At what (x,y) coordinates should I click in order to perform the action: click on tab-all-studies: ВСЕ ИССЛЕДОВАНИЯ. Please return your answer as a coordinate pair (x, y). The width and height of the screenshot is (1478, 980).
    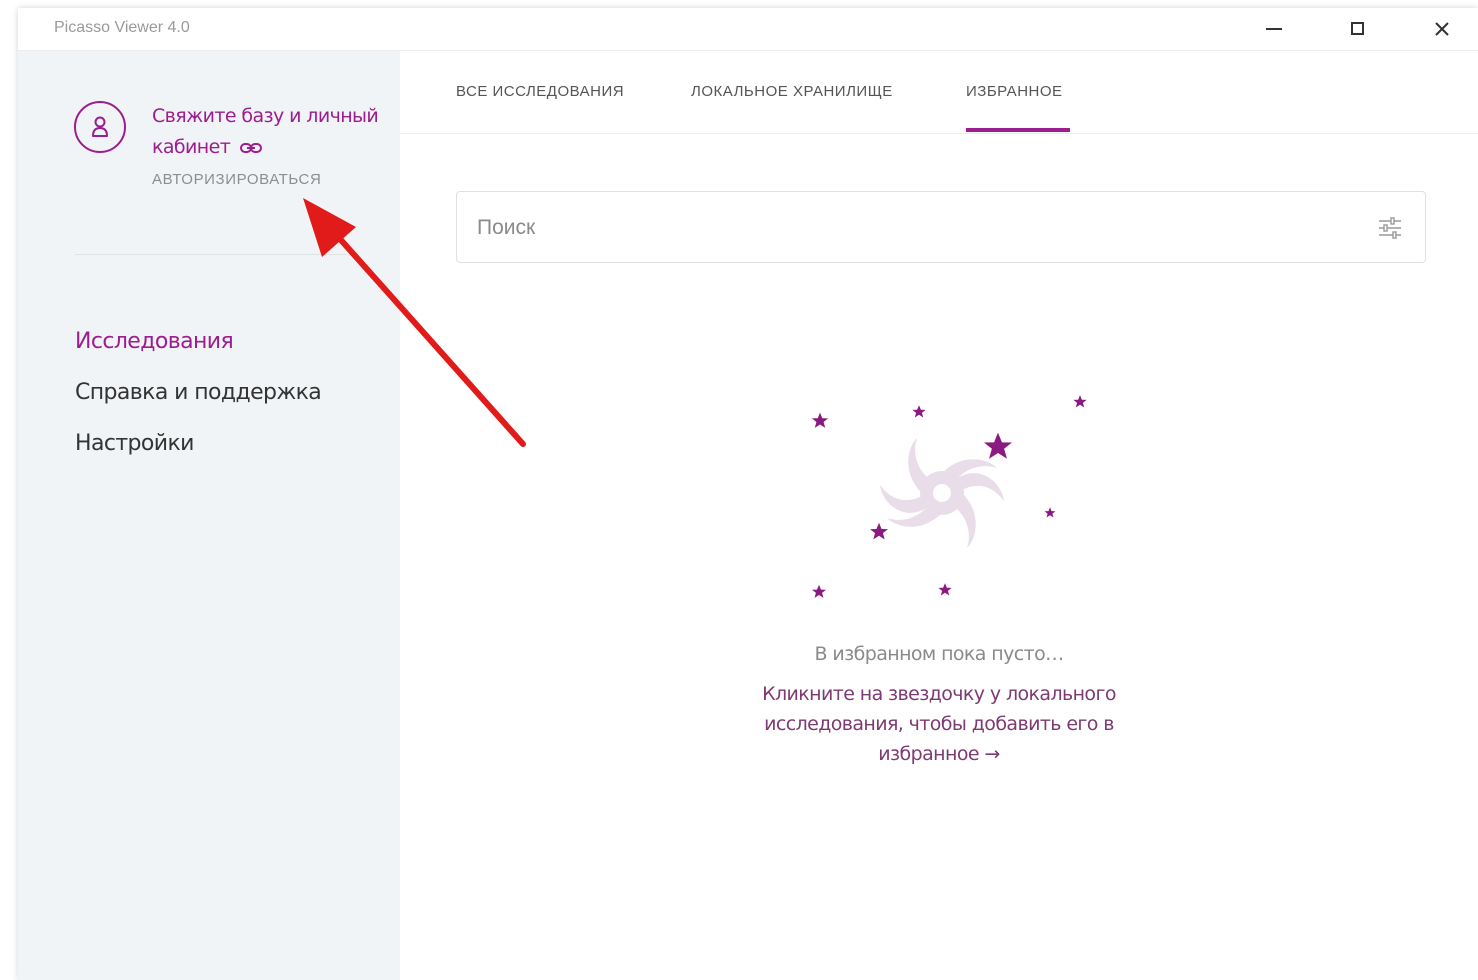
    Looking at the image, I should click on (540, 91).